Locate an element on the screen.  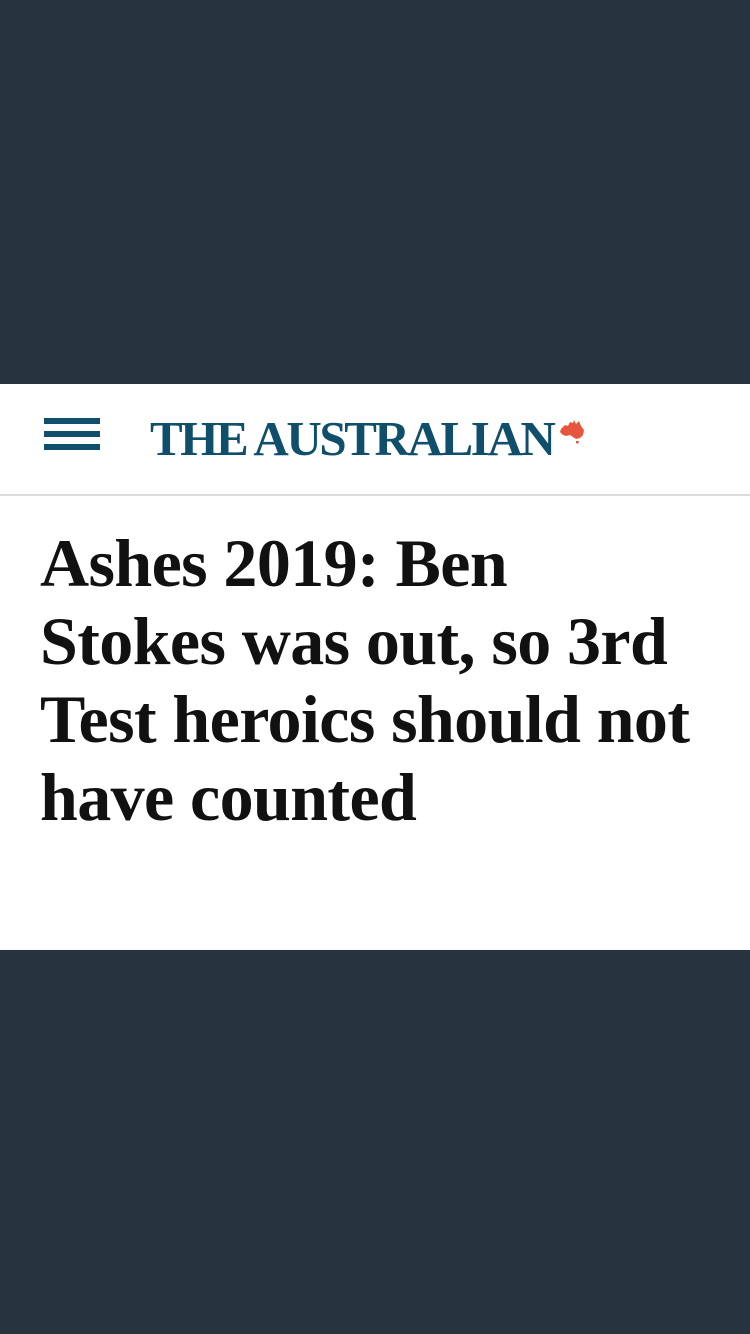
australia-map-icon is located at coordinates (572, 432).